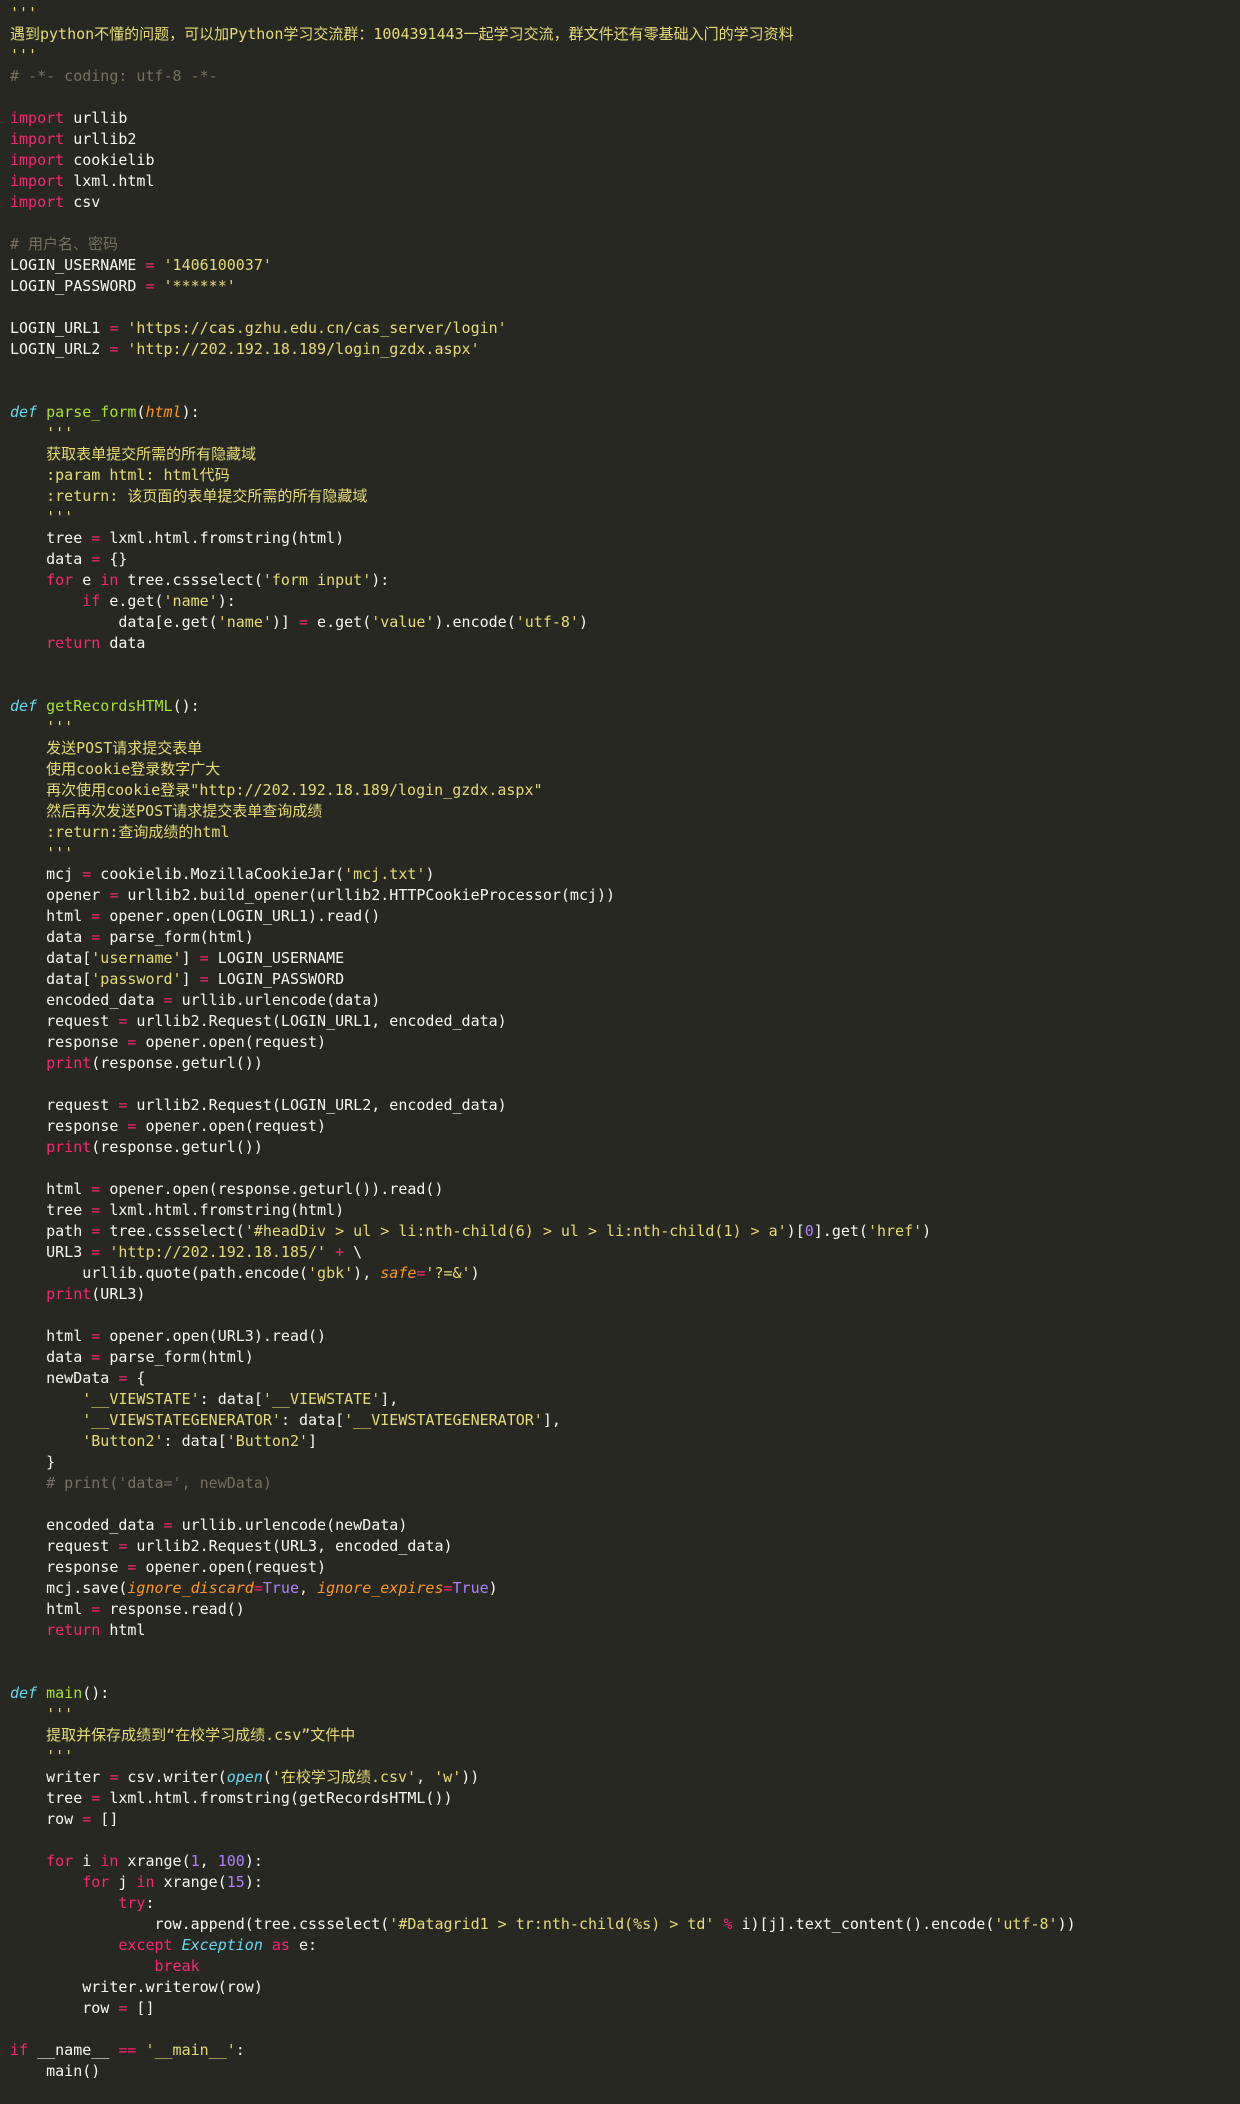 The height and width of the screenshot is (2104, 1240). I want to click on code-token-plain: html, so click(51, 1189).